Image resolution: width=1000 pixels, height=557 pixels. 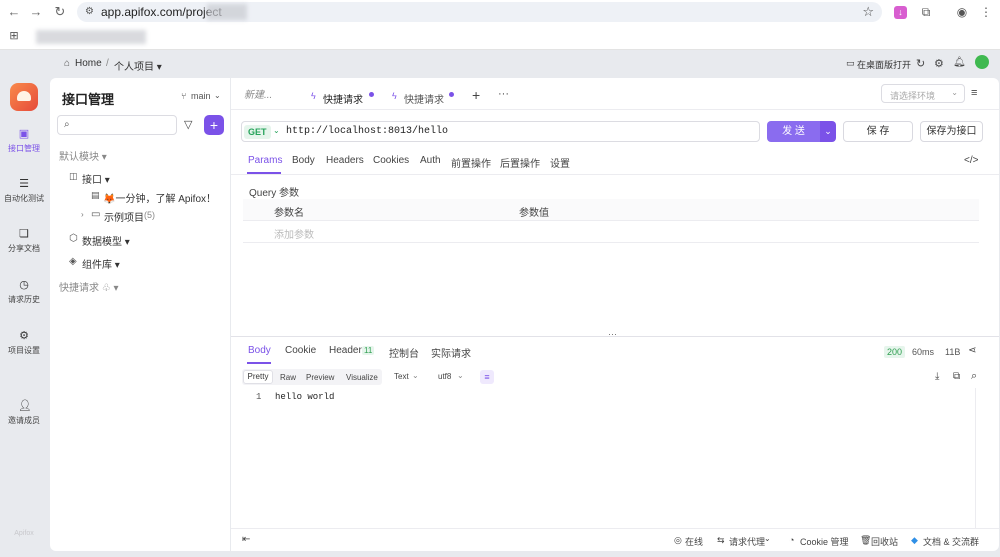 I want to click on rail-item-history: ◷ 请求历史, so click(x=24, y=292).